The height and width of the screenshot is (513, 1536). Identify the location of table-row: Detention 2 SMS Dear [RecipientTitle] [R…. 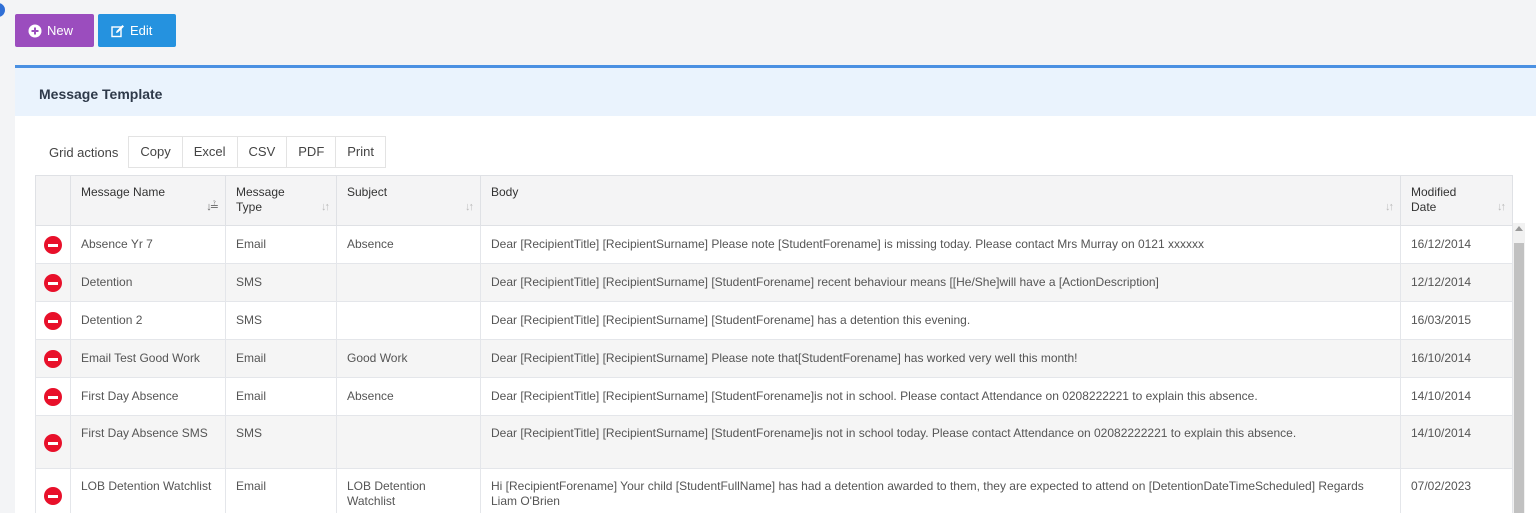
(774, 320).